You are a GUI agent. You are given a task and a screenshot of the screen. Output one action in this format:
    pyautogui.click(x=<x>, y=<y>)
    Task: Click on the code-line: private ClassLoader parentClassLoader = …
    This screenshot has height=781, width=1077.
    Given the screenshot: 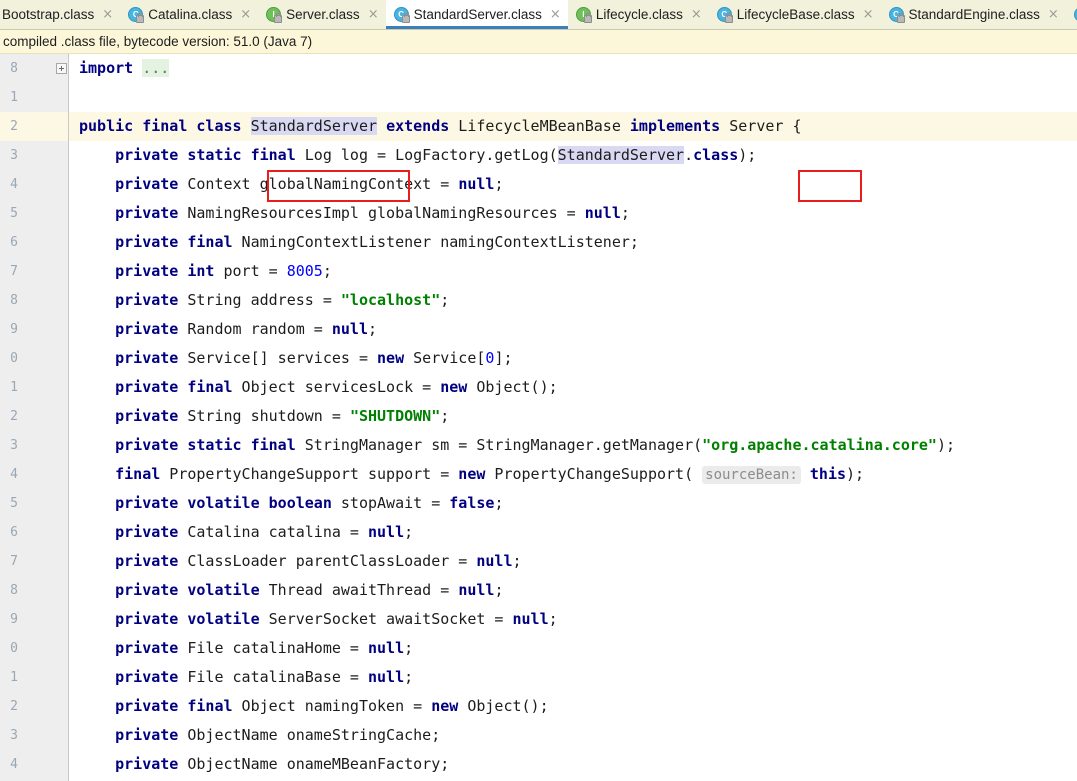 What is the action you would take?
    pyautogui.click(x=573, y=561)
    